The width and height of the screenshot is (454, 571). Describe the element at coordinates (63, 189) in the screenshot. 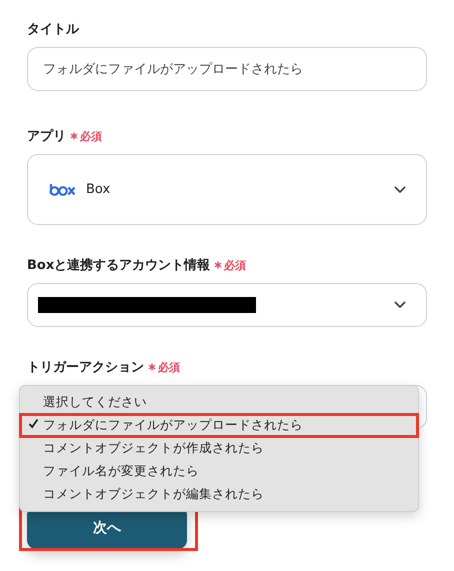

I see `app-logo-icon` at that location.